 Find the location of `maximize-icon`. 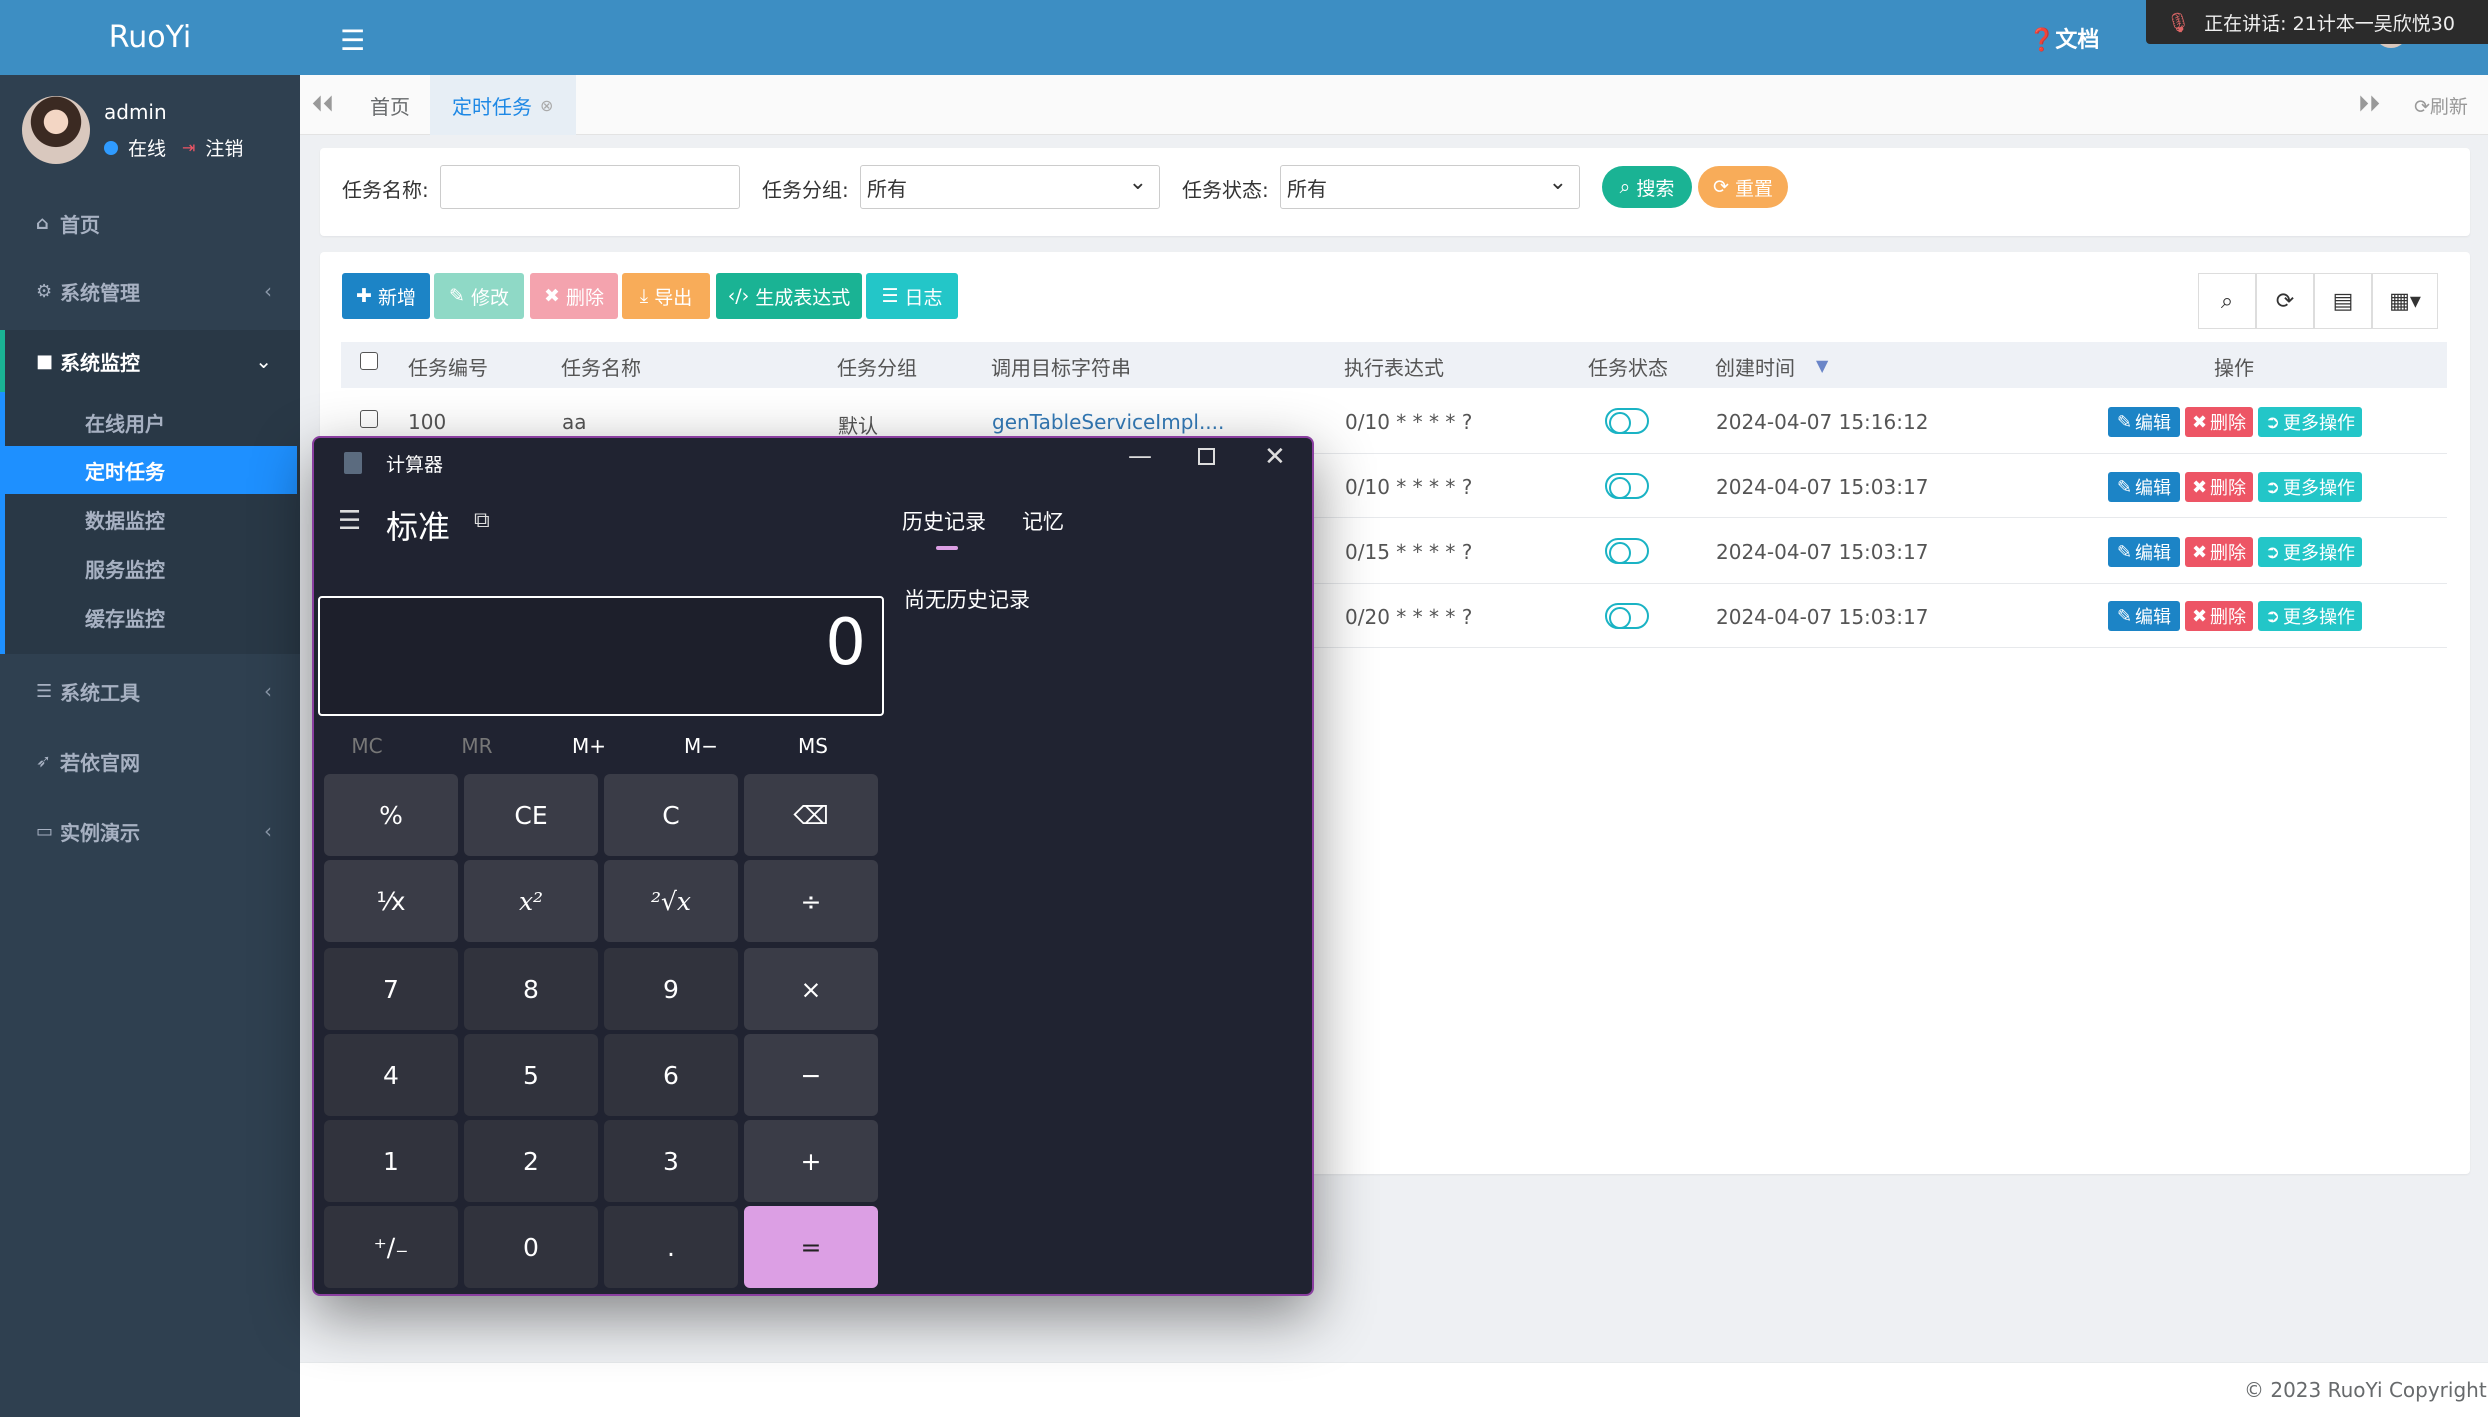

maximize-icon is located at coordinates (1206, 456).